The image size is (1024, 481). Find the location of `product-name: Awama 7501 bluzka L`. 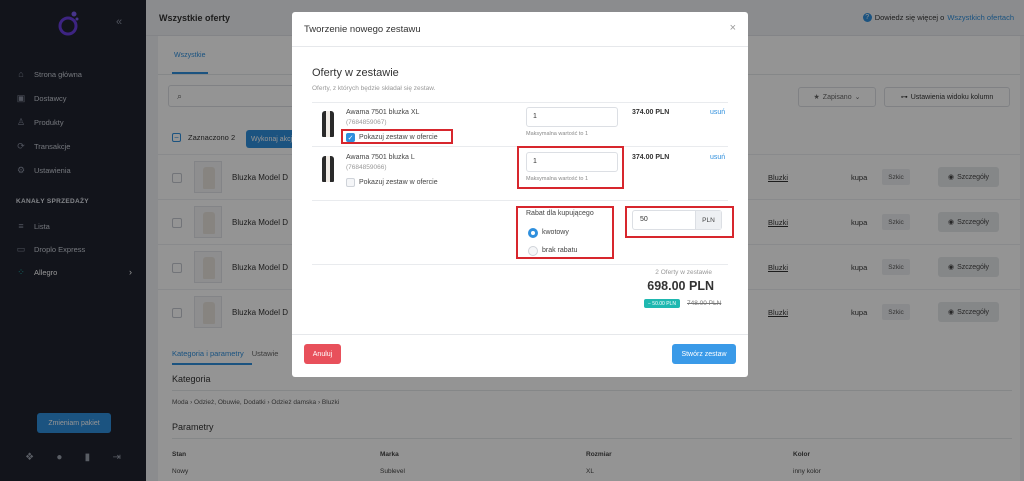

product-name: Awama 7501 bluzka L is located at coordinates (380, 157).